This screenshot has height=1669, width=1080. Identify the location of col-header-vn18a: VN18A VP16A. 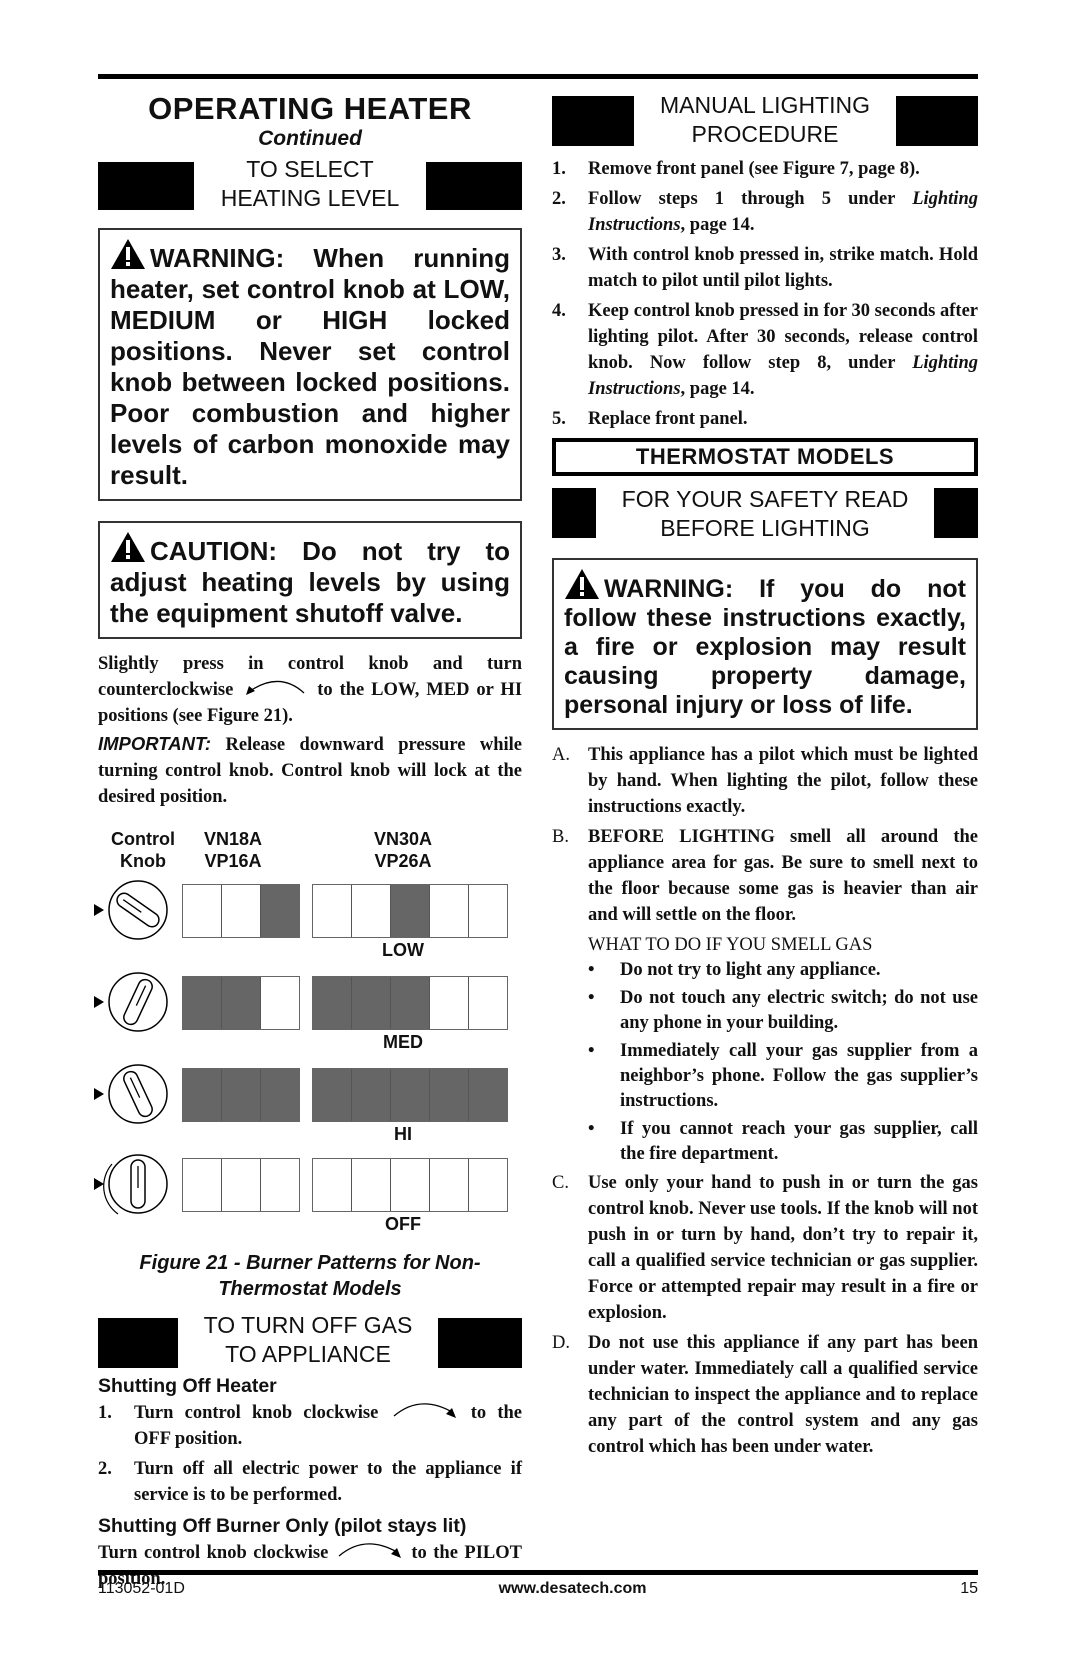
(233, 850).